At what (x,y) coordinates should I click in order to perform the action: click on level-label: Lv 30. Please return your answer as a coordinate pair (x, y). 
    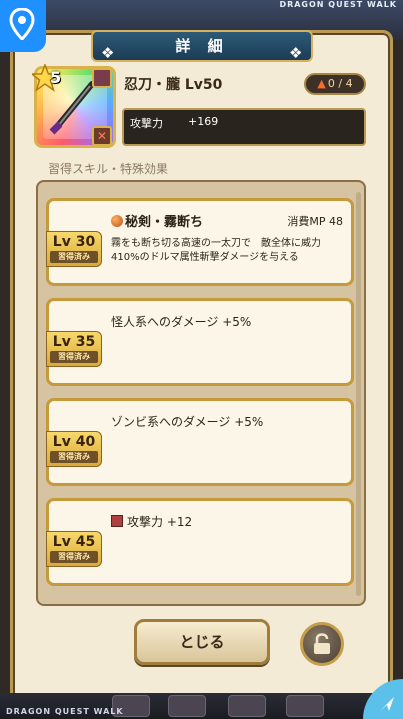
    Looking at the image, I should click on (74, 242).